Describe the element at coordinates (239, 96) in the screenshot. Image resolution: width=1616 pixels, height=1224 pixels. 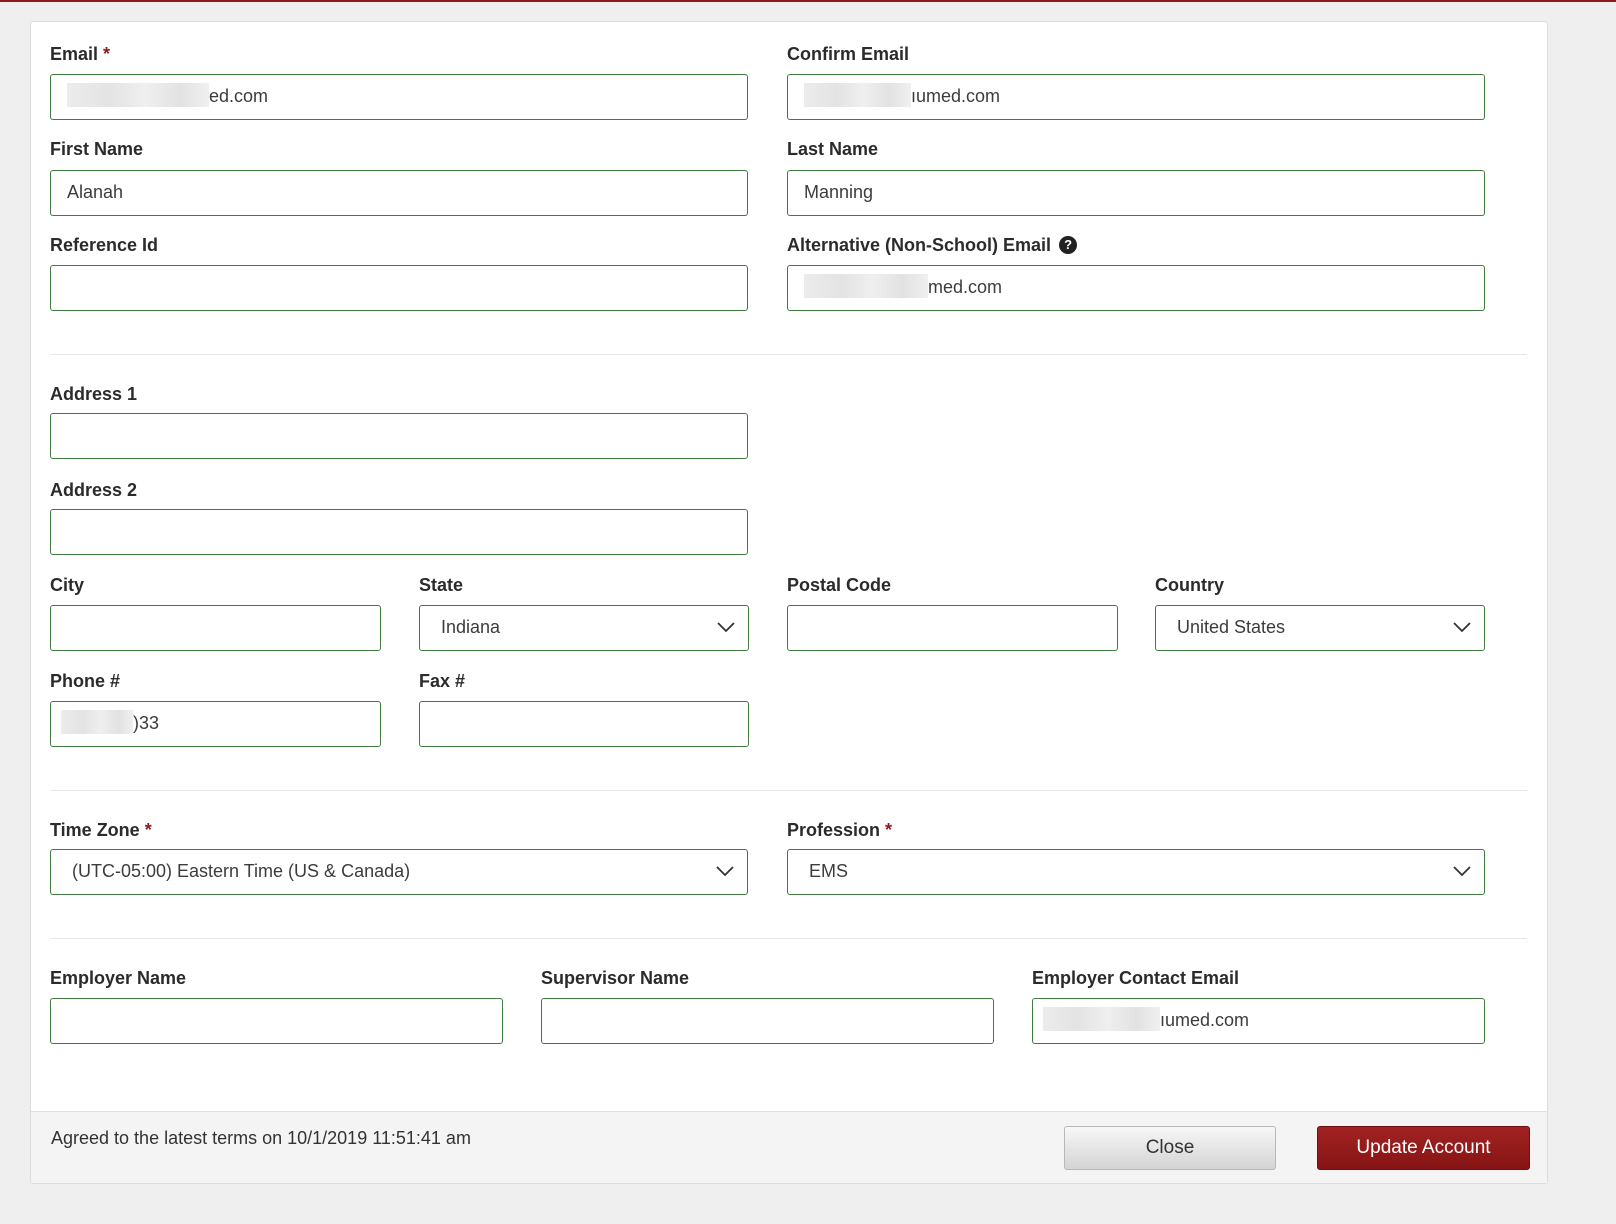
I see `email-value-text: ed.com` at that location.